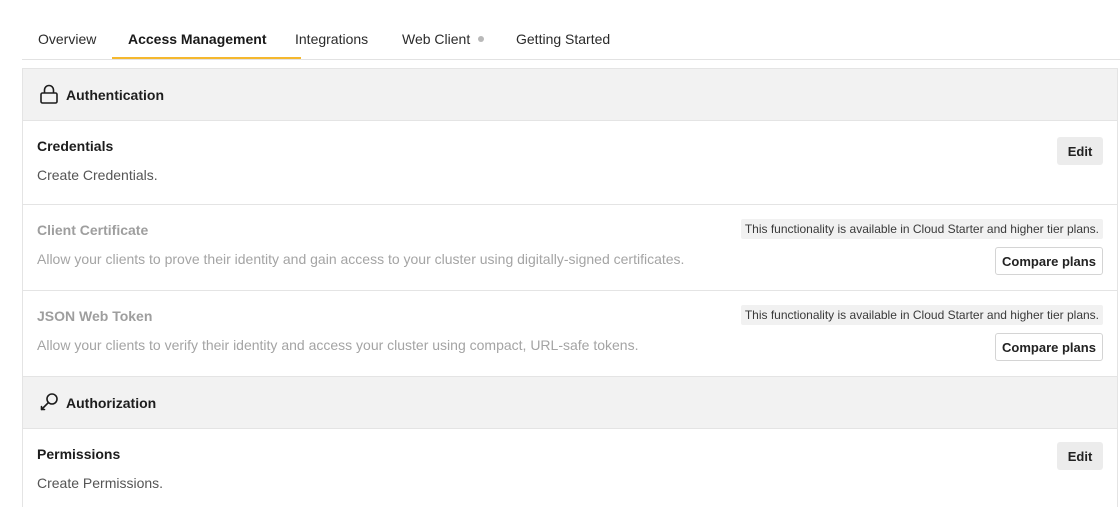  I want to click on tab-web-client: Web Client, so click(443, 39).